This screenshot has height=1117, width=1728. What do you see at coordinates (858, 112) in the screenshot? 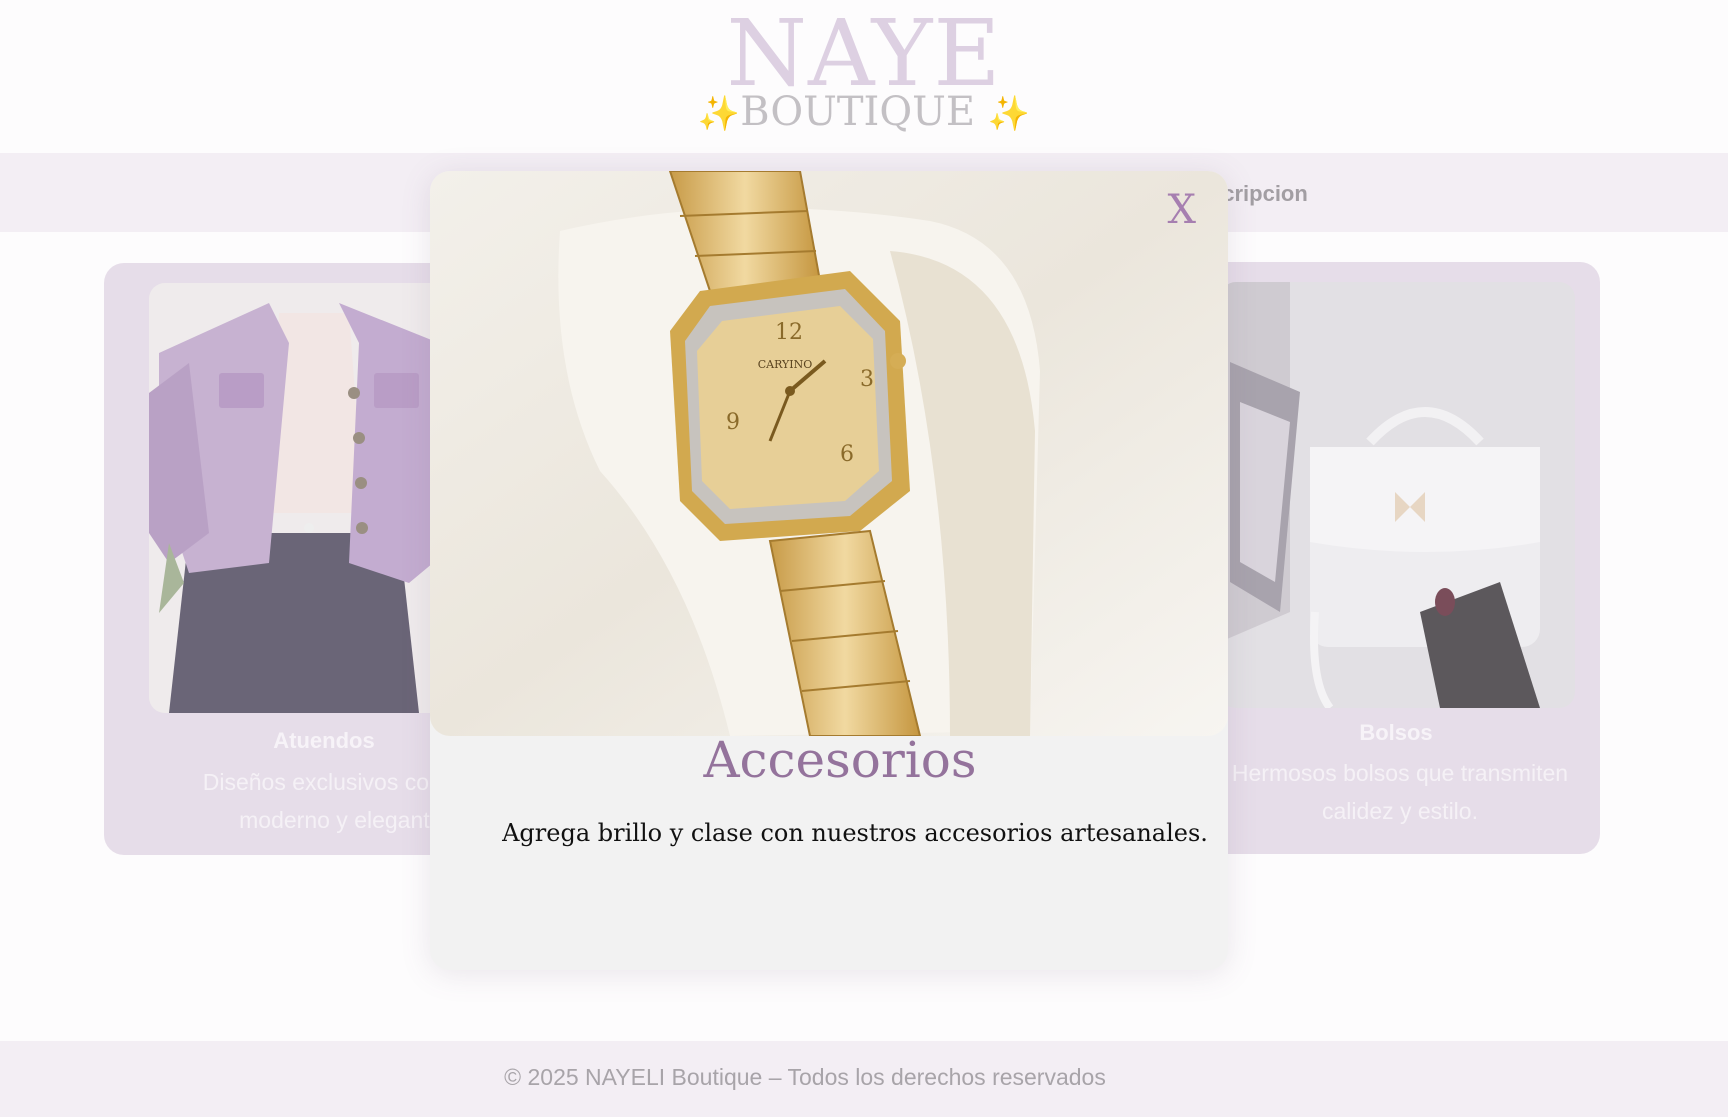
I see `logo-boutique-text: BOUTIQUE` at bounding box center [858, 112].